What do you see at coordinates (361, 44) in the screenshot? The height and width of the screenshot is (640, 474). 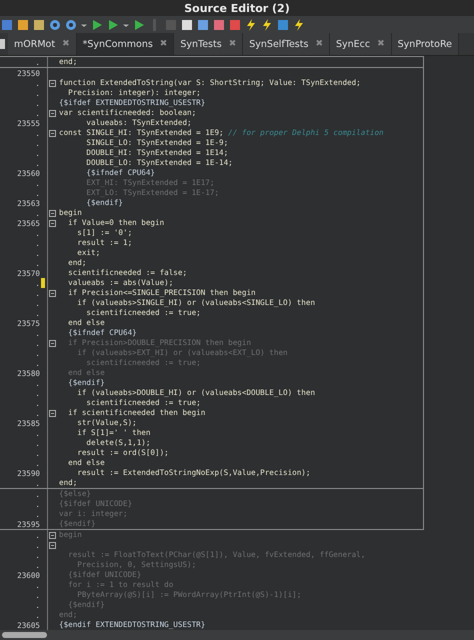 I see `editor-tab: SynEcc ✖` at bounding box center [361, 44].